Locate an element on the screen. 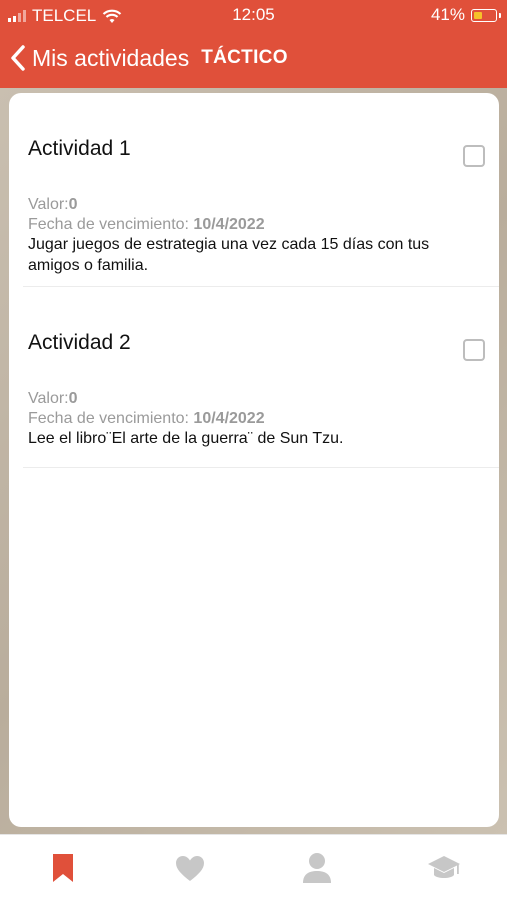  app-header: TELCEL 12:05 41% Mis actividades TÁCTICO is located at coordinates (253, 44).